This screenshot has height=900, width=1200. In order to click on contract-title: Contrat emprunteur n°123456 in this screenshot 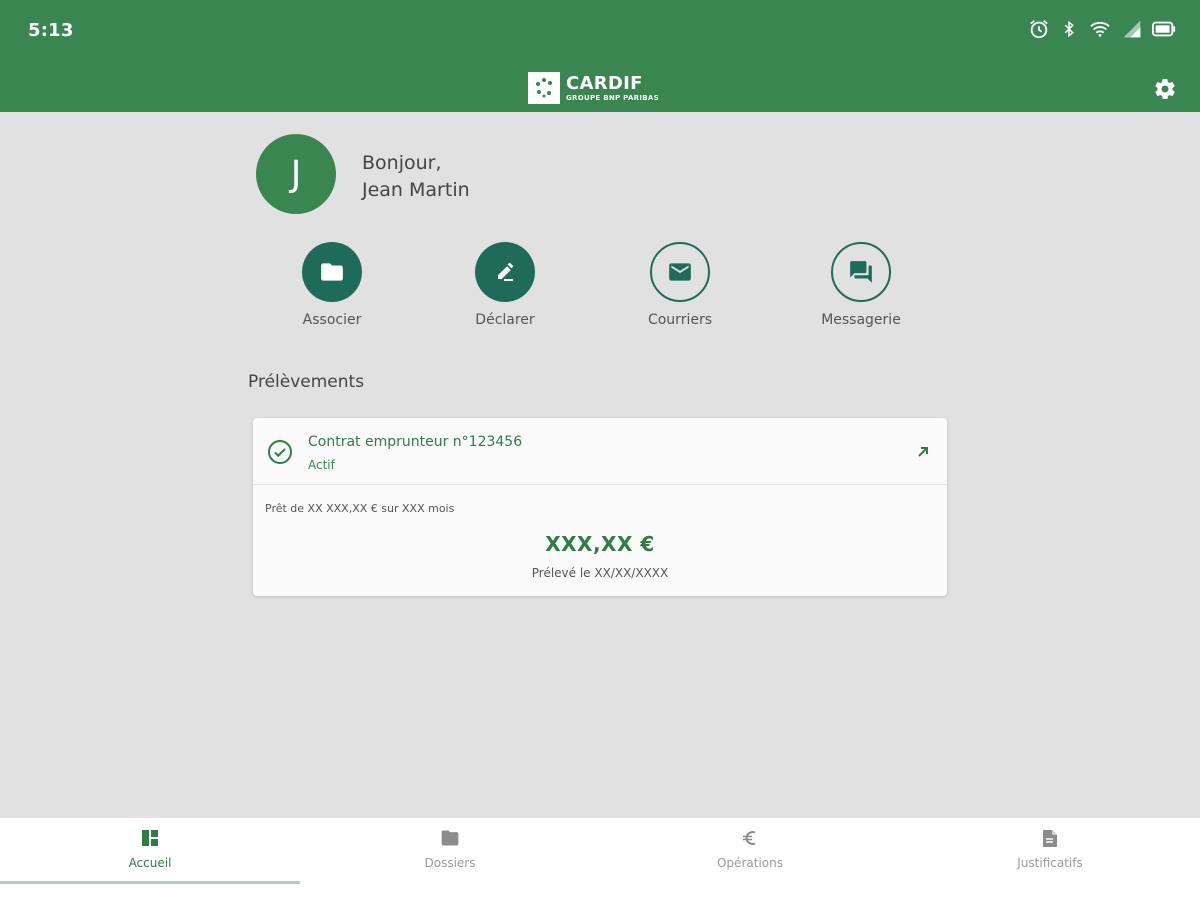, I will do `click(415, 442)`.